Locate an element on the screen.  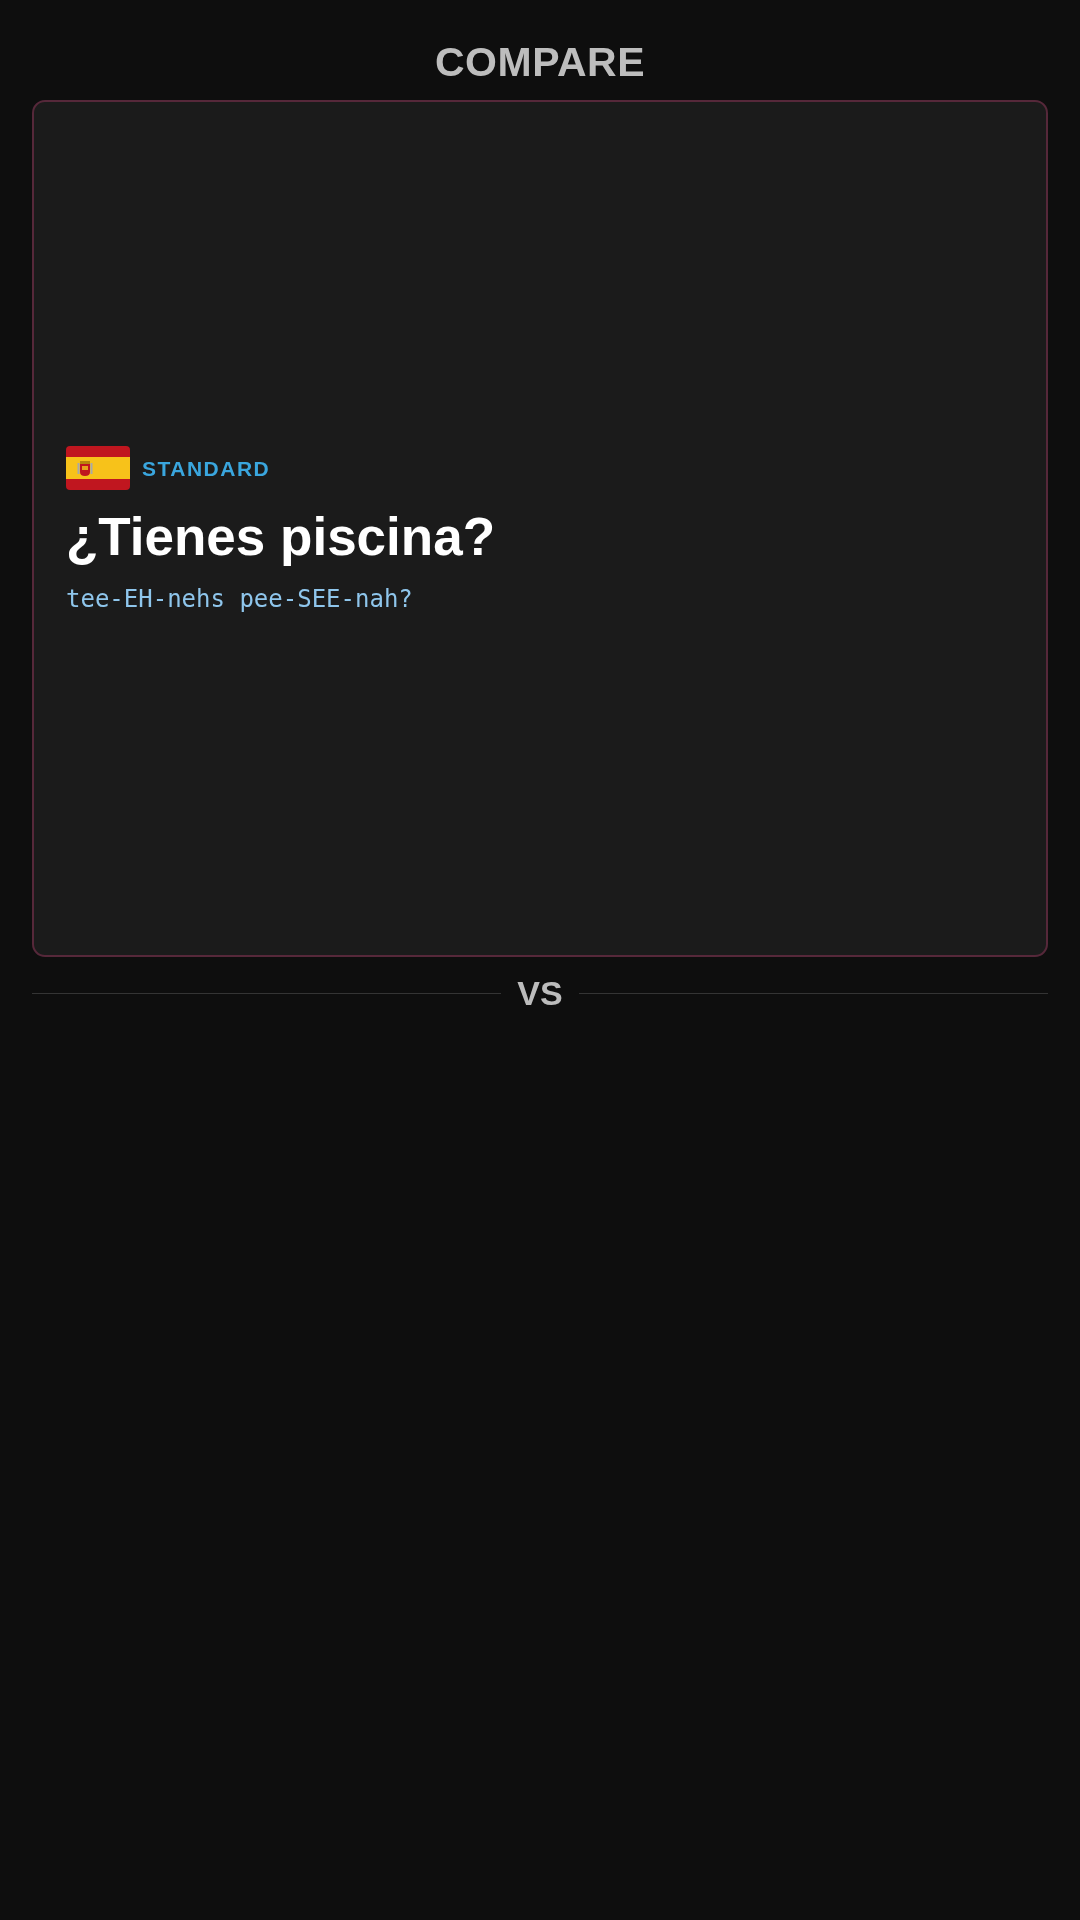
pronunciation-text: tee-EH-nehs pee-SEE-nah? is located at coordinates (239, 599).